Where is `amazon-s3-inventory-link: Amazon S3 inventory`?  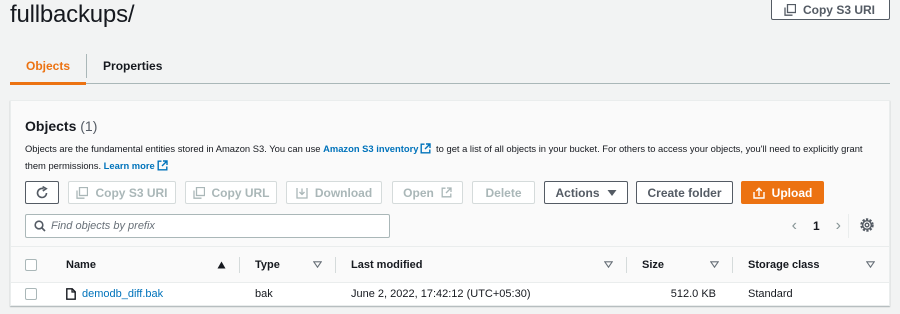 amazon-s3-inventory-link: Amazon S3 inventory is located at coordinates (370, 148).